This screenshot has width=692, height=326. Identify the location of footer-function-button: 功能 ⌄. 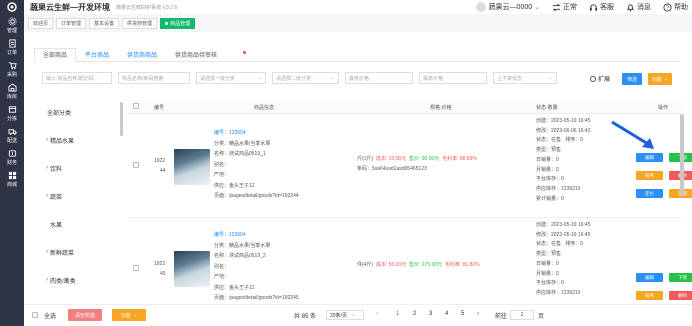
(129, 315).